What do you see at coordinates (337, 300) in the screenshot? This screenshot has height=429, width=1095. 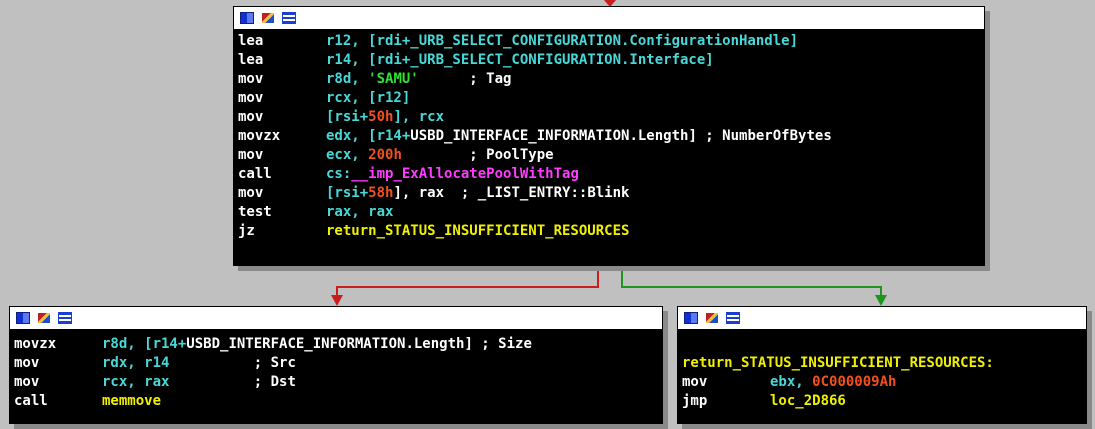 I see `edge-false-arrow` at bounding box center [337, 300].